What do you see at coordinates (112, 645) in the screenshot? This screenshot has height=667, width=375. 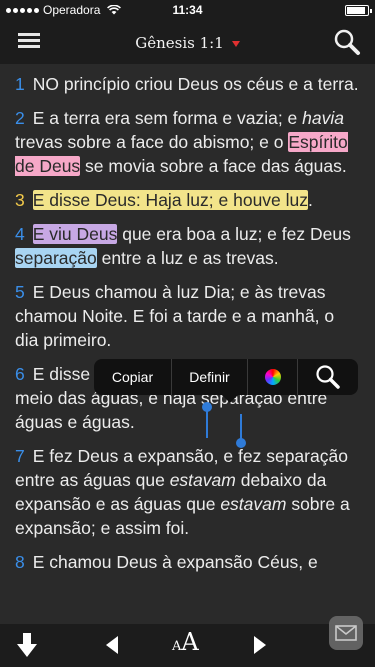 I see `previous-chapter-button` at bounding box center [112, 645].